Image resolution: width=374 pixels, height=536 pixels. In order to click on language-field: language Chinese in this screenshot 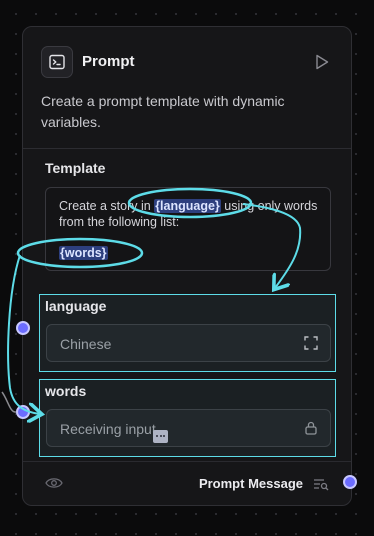, I will do `click(187, 333)`.